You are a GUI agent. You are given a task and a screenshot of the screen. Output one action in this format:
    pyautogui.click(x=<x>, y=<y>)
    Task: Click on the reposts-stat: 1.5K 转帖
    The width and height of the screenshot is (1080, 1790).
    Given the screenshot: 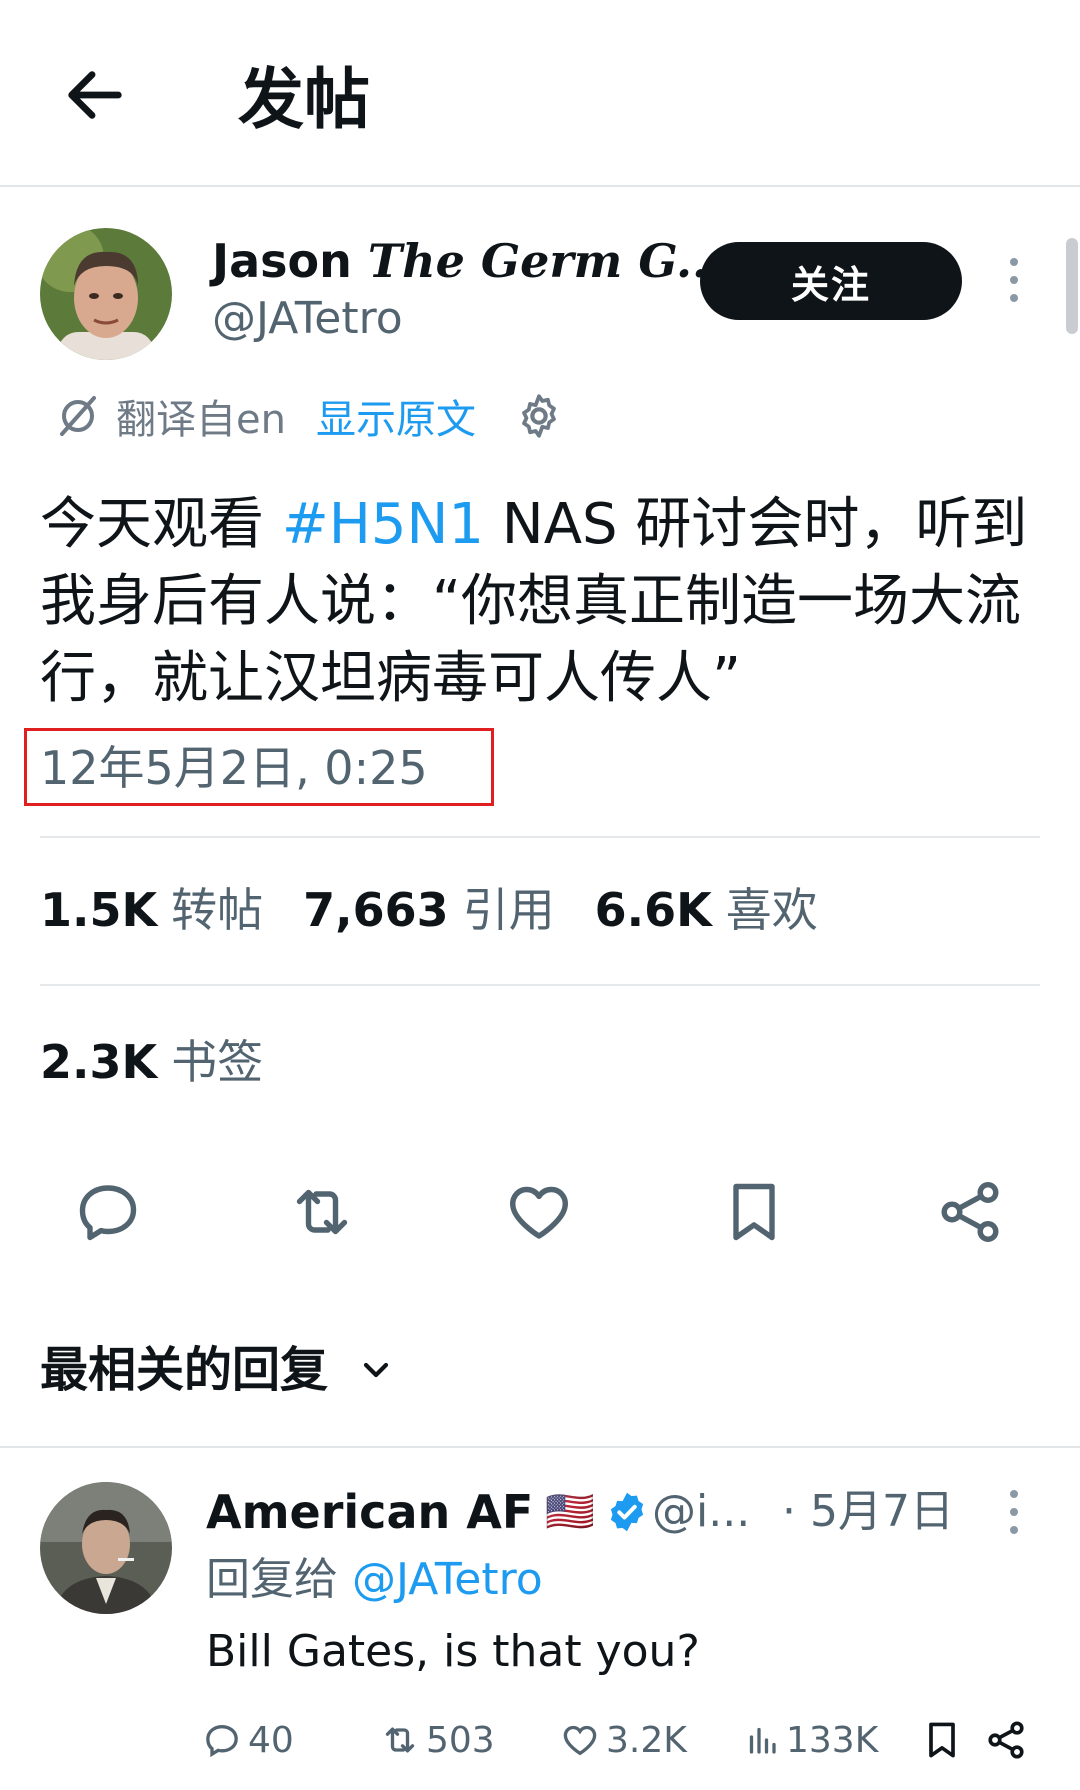 What is the action you would take?
    pyautogui.click(x=151, y=910)
    